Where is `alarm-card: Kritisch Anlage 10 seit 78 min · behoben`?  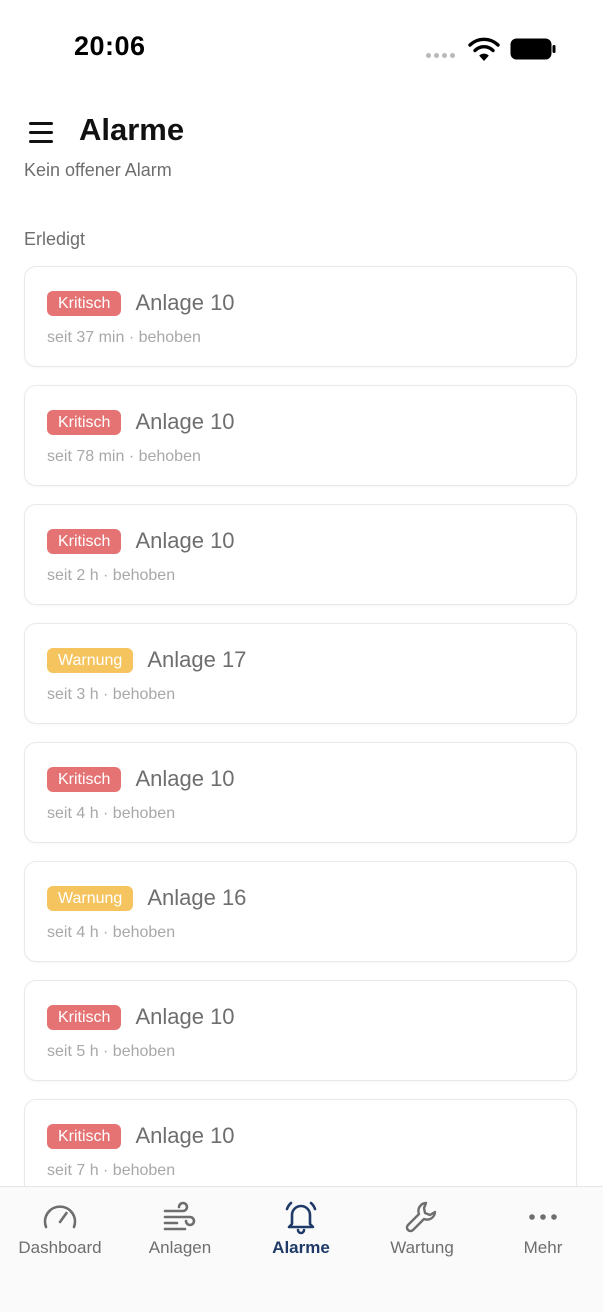 alarm-card: Kritisch Anlage 10 seit 78 min · behoben is located at coordinates (300, 435).